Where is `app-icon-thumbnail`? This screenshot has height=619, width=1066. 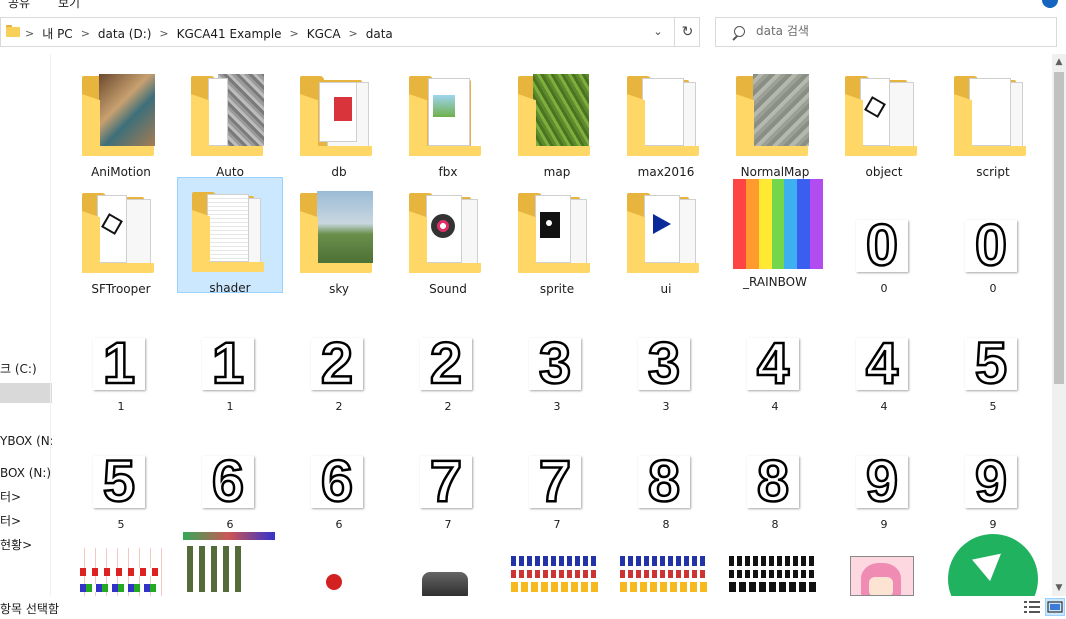 app-icon-thumbnail is located at coordinates (993, 565).